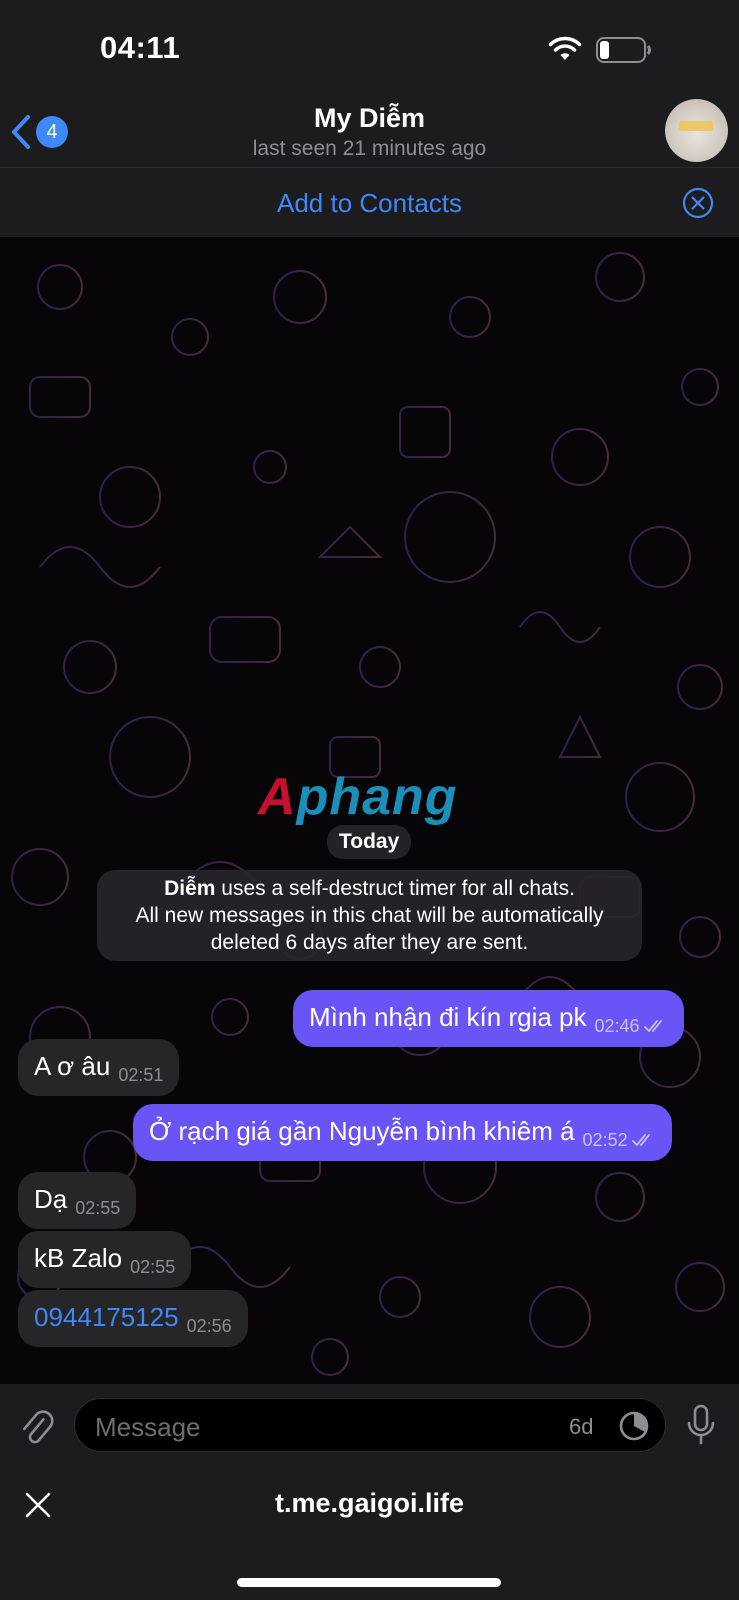 The image size is (739, 1600). I want to click on message-bubble-incoming: A ơ âu 02:51, so click(99, 1067).